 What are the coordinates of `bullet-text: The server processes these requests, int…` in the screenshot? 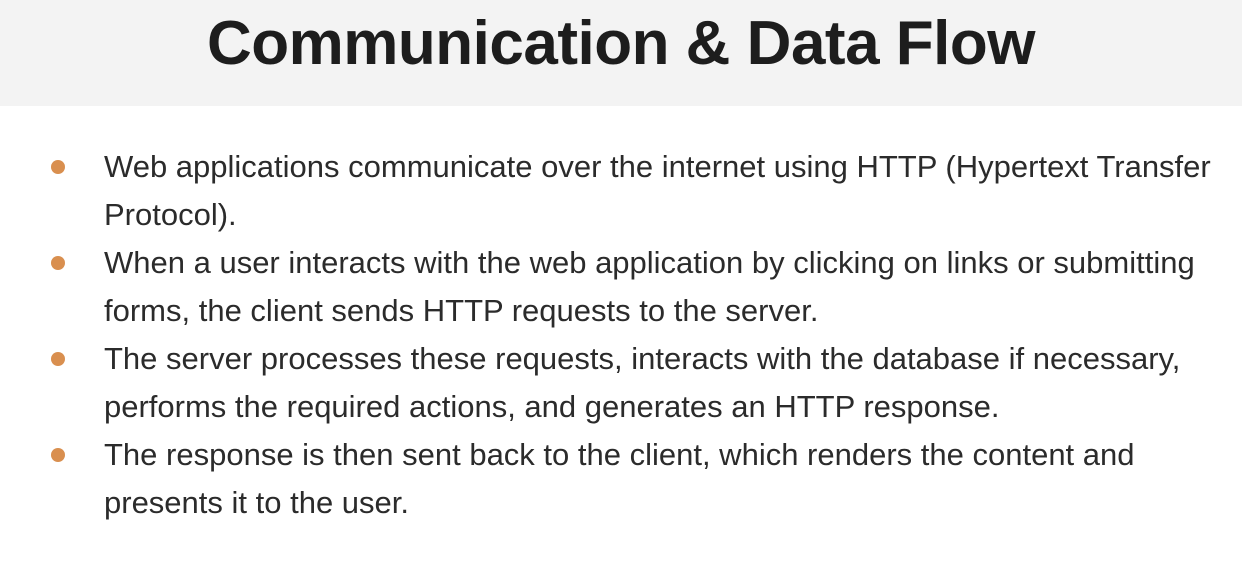 It's located at (642, 382).